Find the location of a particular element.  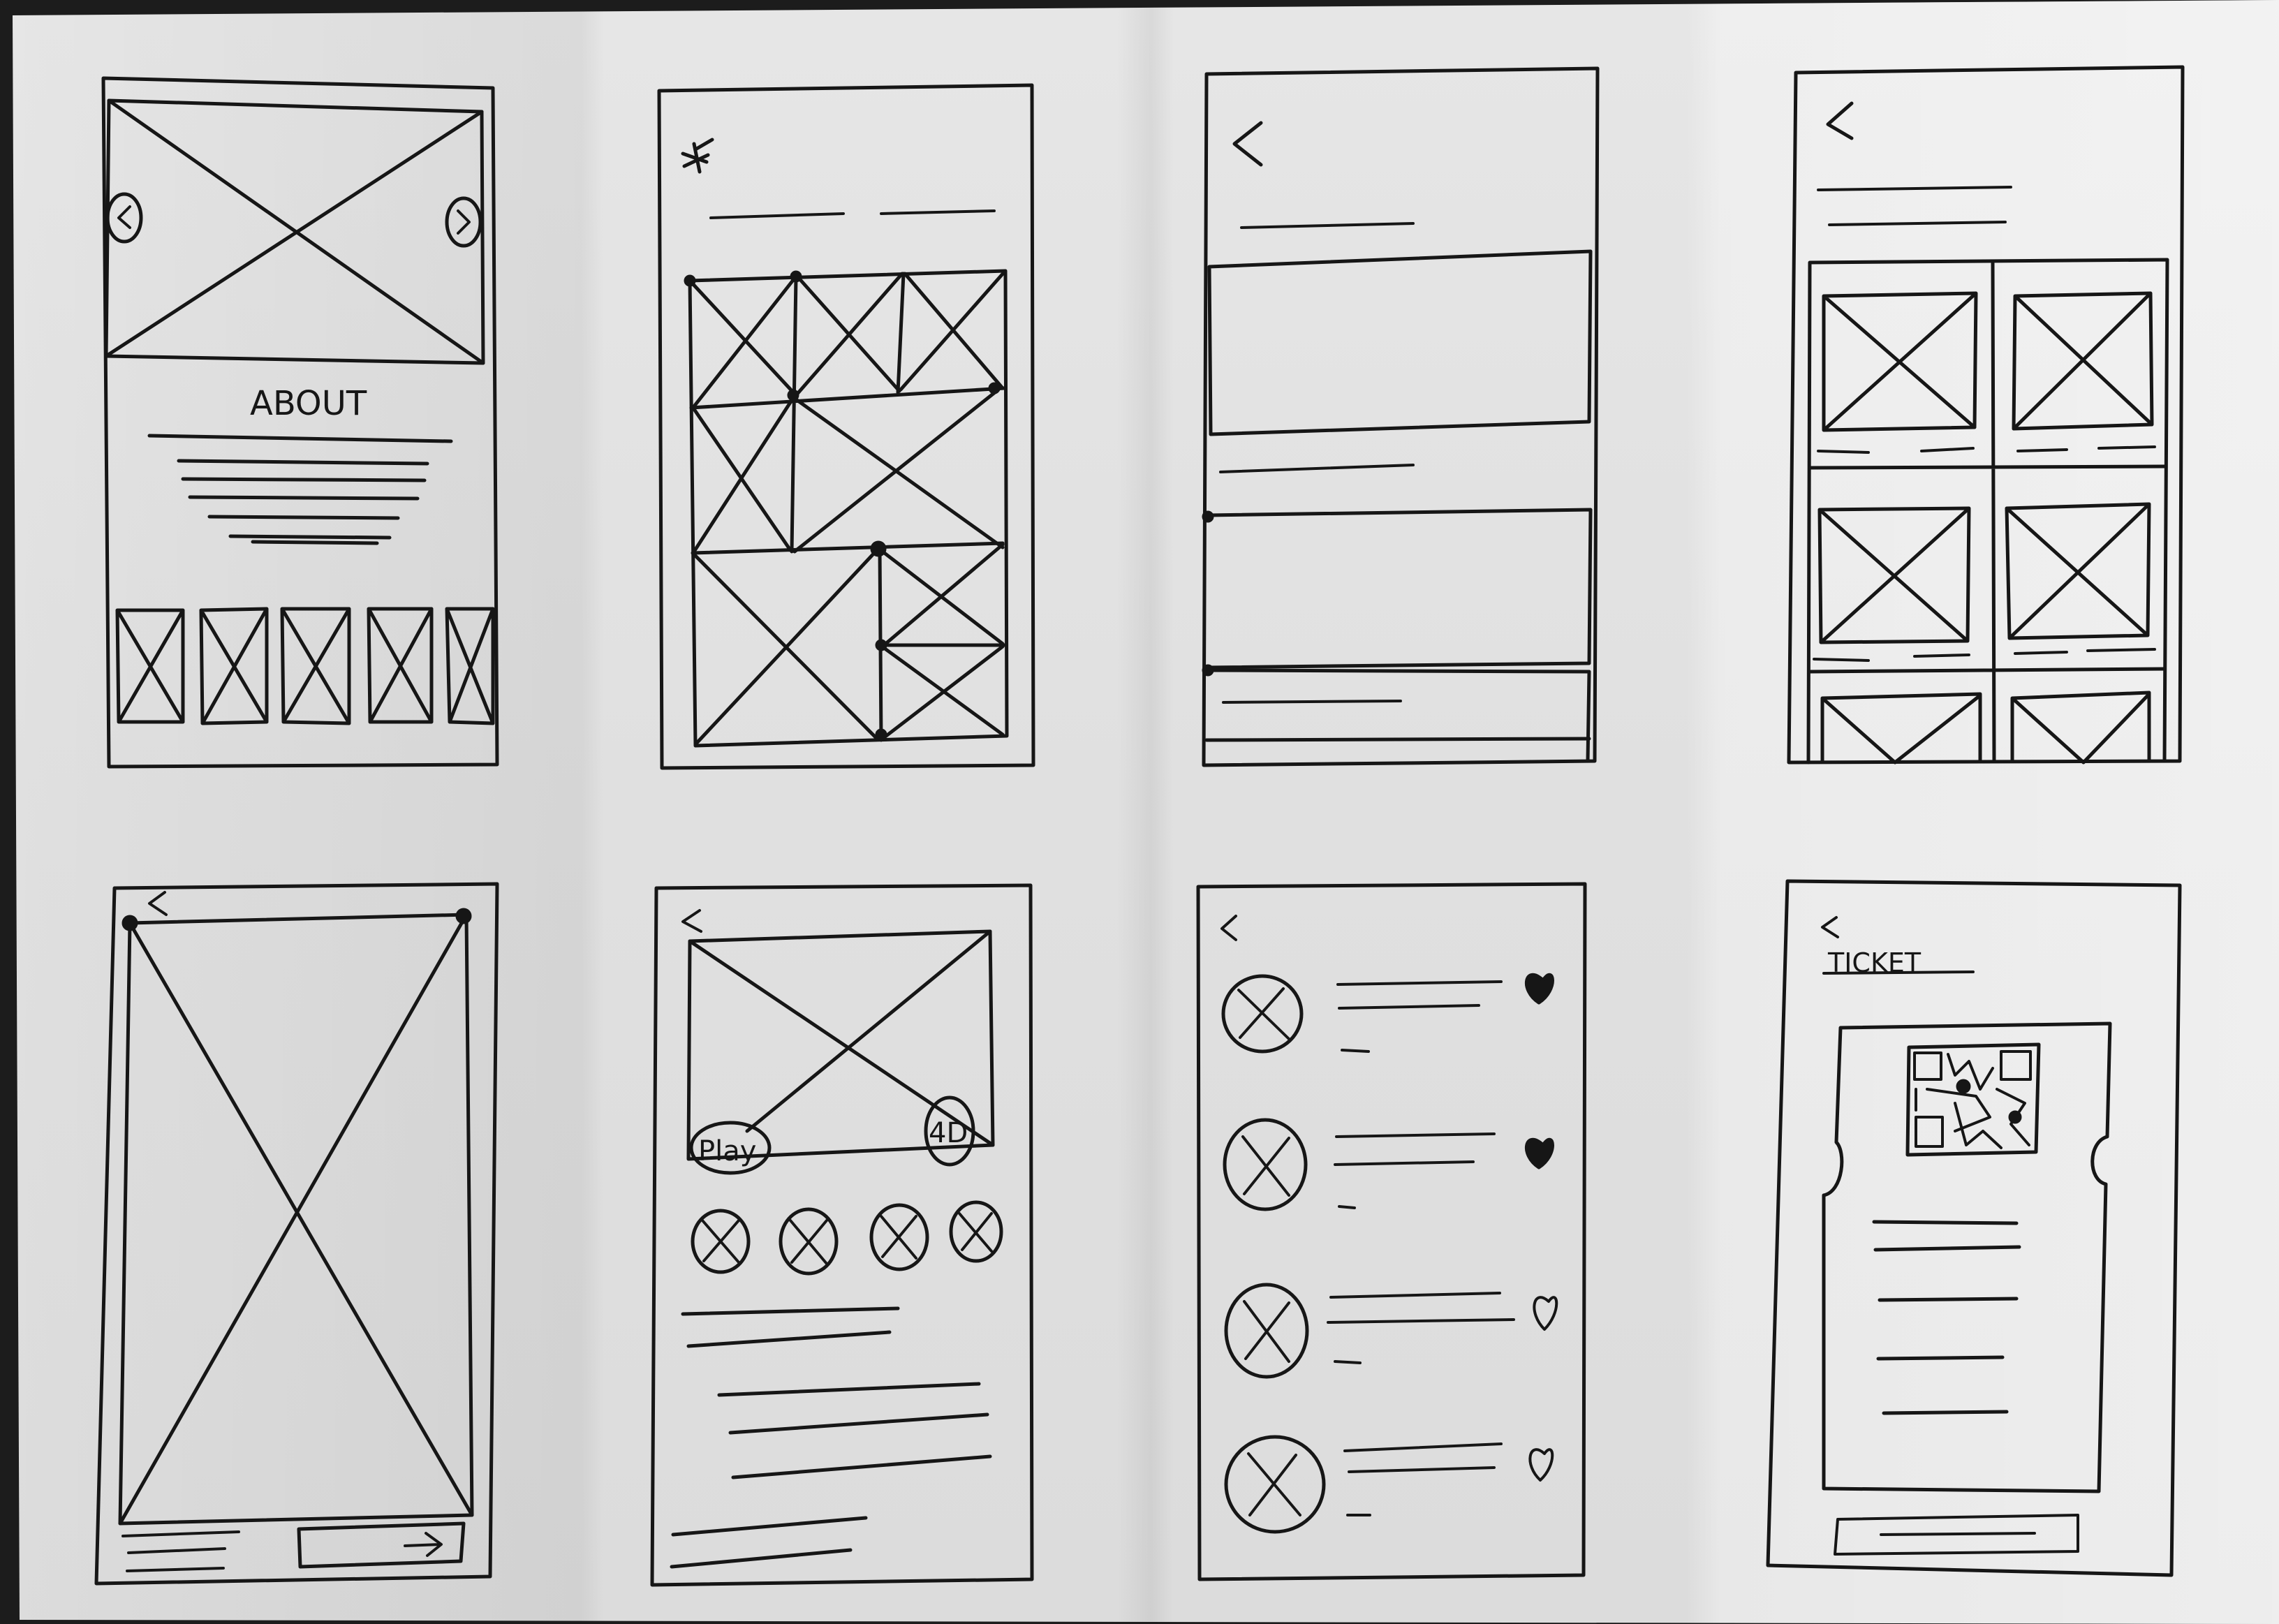

title-line is located at coordinates (1914, 189).